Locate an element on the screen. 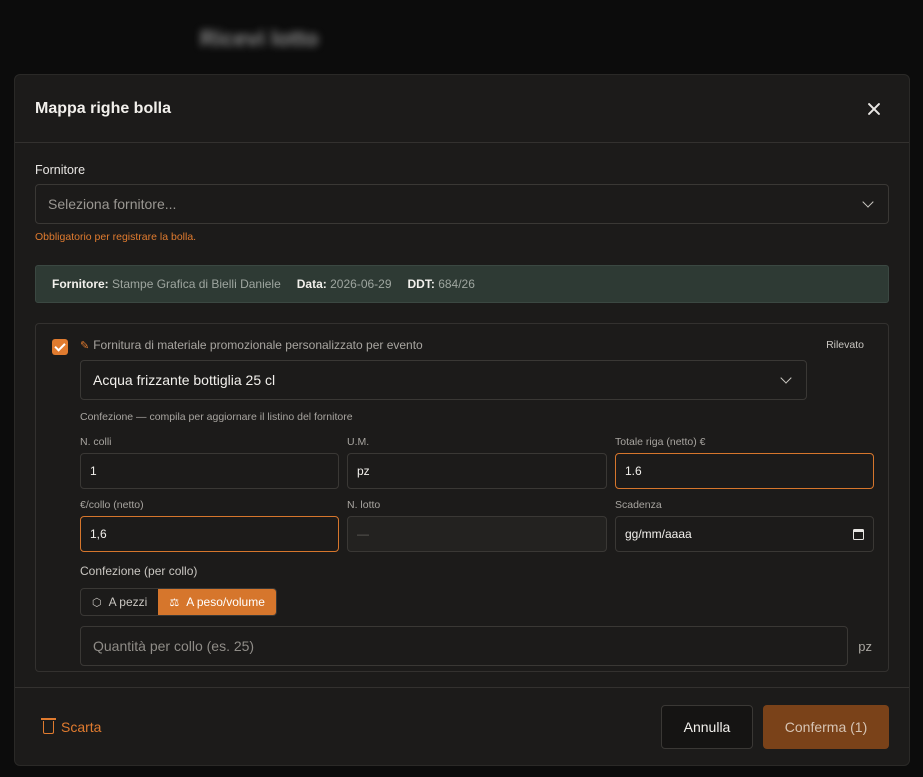 This screenshot has width=923, height=777. dialog-footer: Scarta Annulla Conferma (1) is located at coordinates (462, 726).